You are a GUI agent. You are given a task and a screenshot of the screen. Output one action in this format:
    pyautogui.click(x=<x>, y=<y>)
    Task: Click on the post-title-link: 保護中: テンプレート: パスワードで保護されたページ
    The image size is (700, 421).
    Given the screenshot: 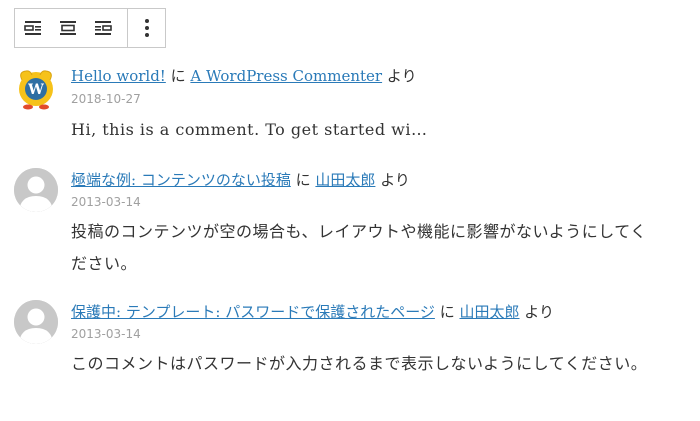 What is the action you would take?
    pyautogui.click(x=253, y=312)
    